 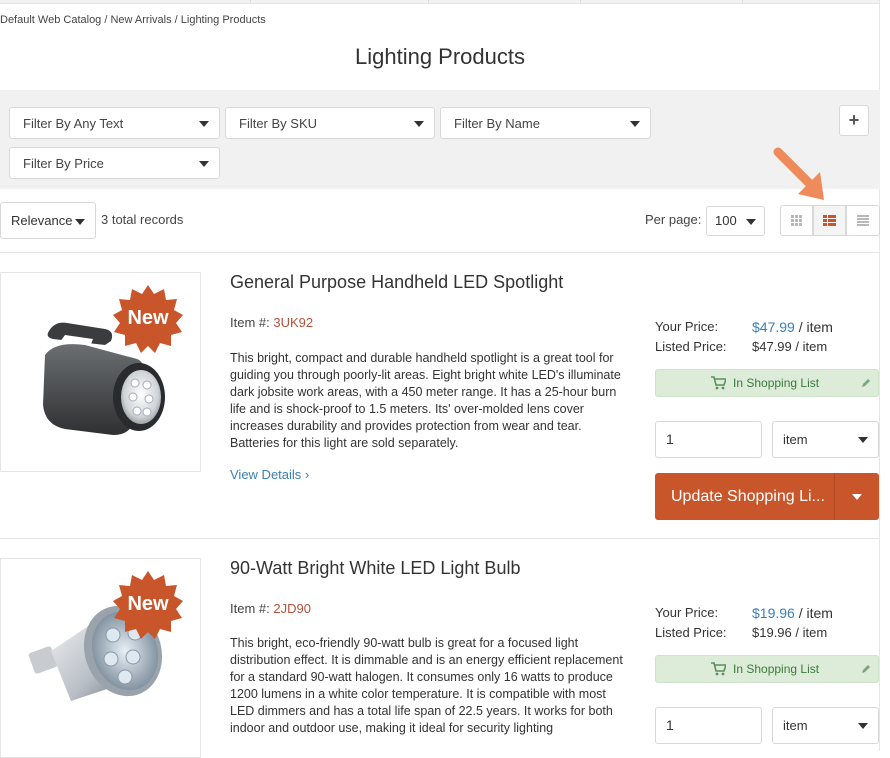 I want to click on view-toggle-group, so click(x=830, y=220).